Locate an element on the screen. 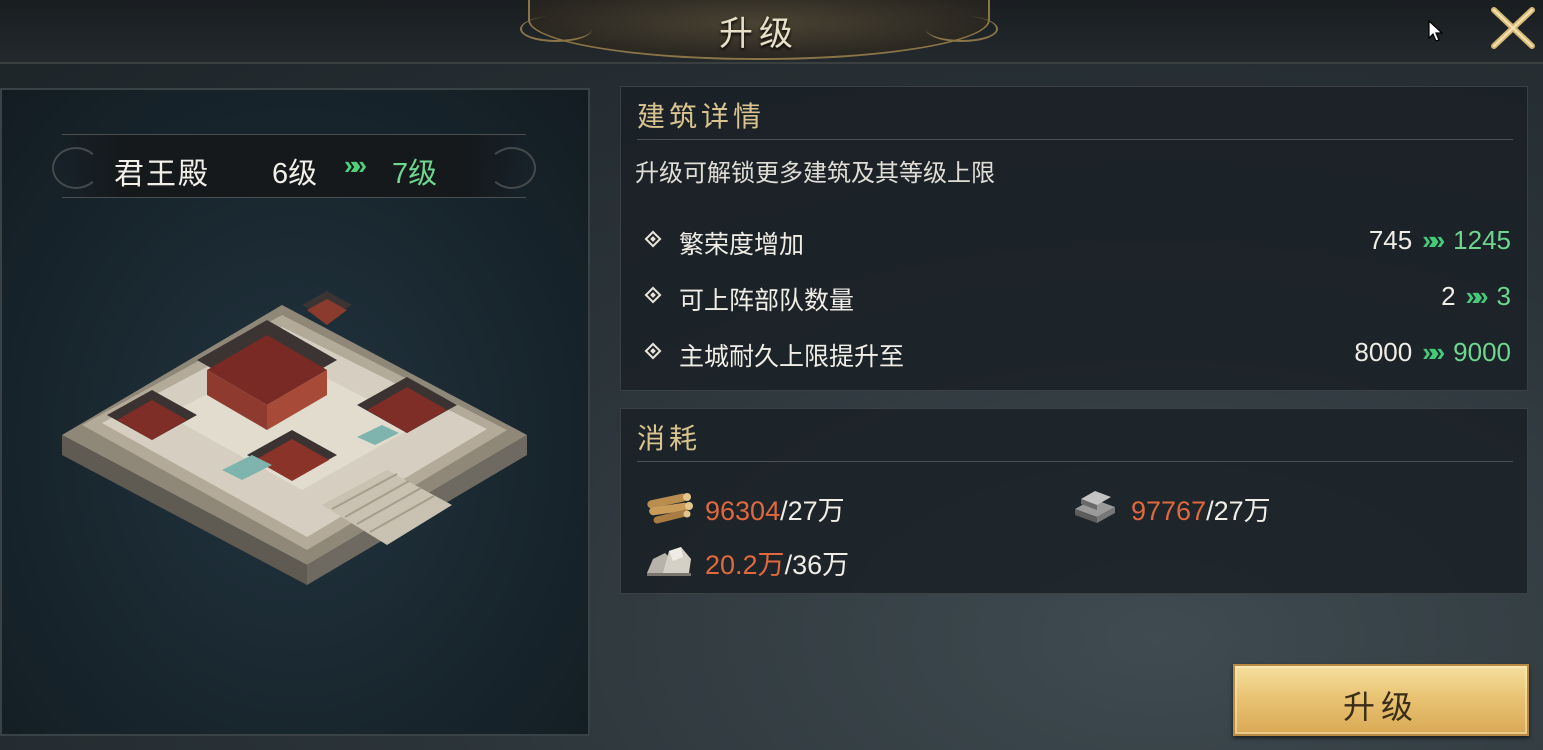 The image size is (1543, 750). page-title: 升级 is located at coordinates (759, 34).